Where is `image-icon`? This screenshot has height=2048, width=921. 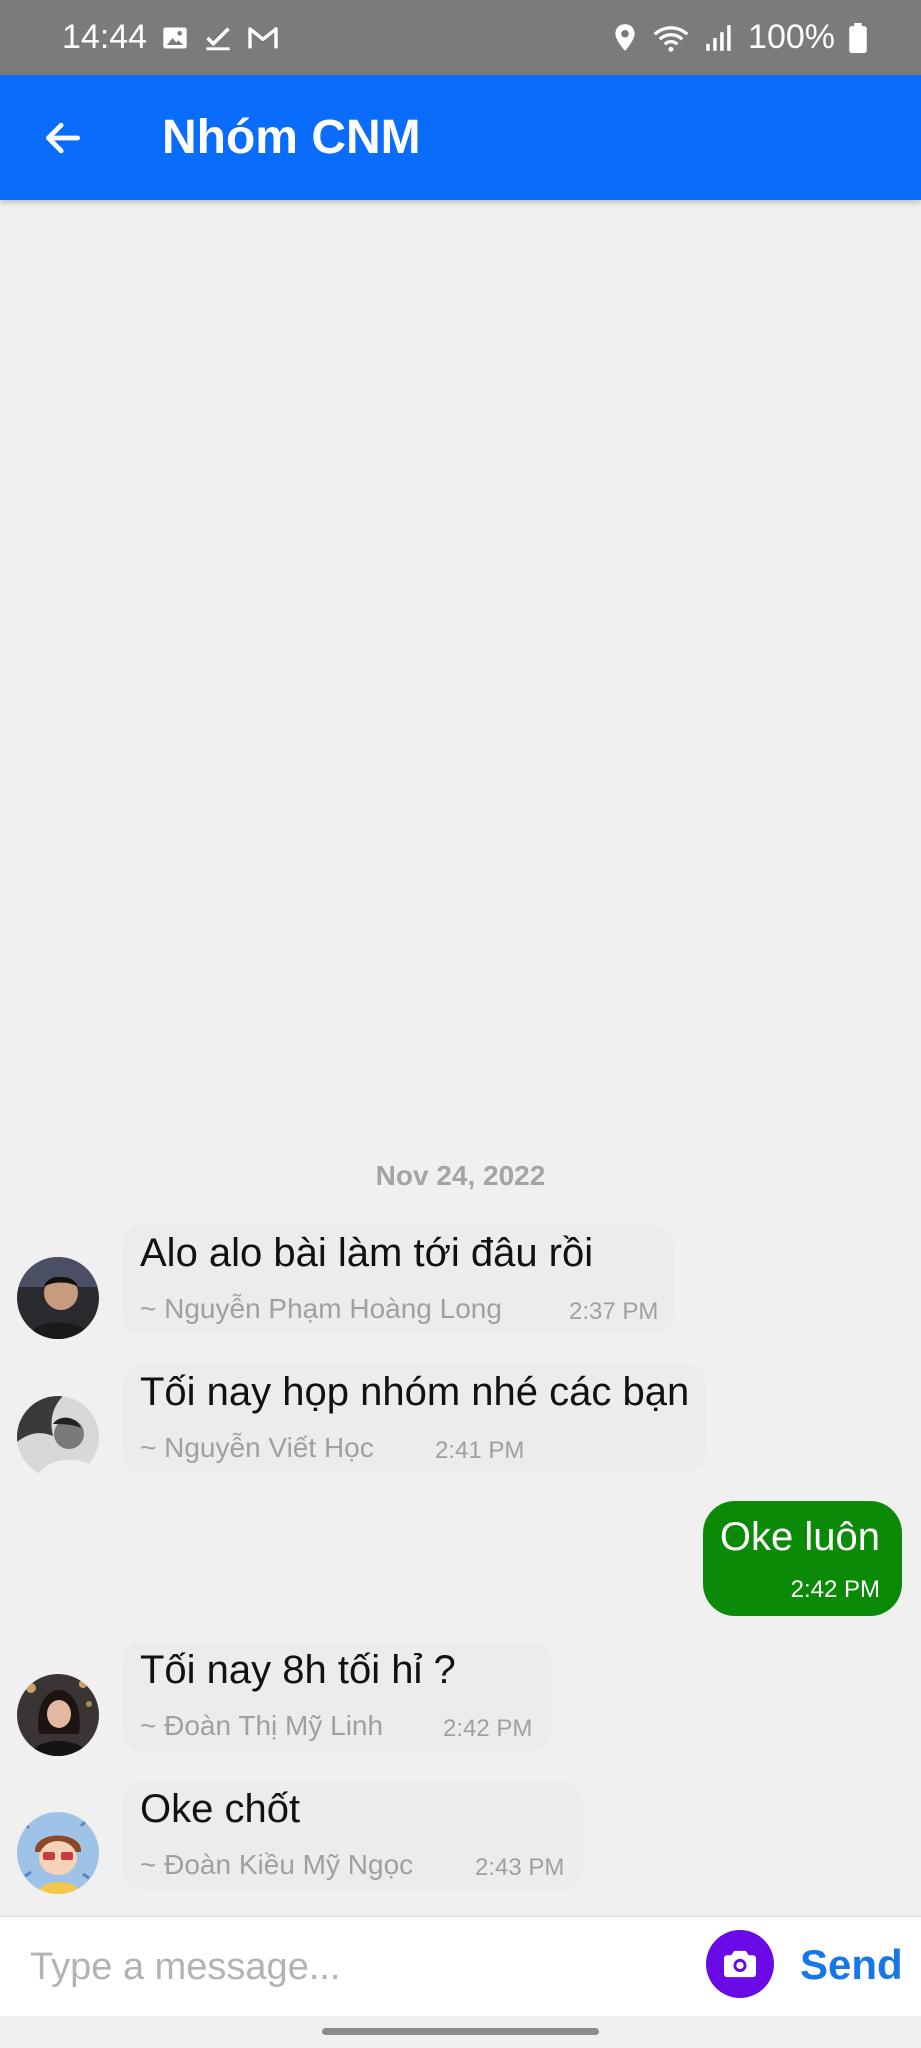
image-icon is located at coordinates (175, 38).